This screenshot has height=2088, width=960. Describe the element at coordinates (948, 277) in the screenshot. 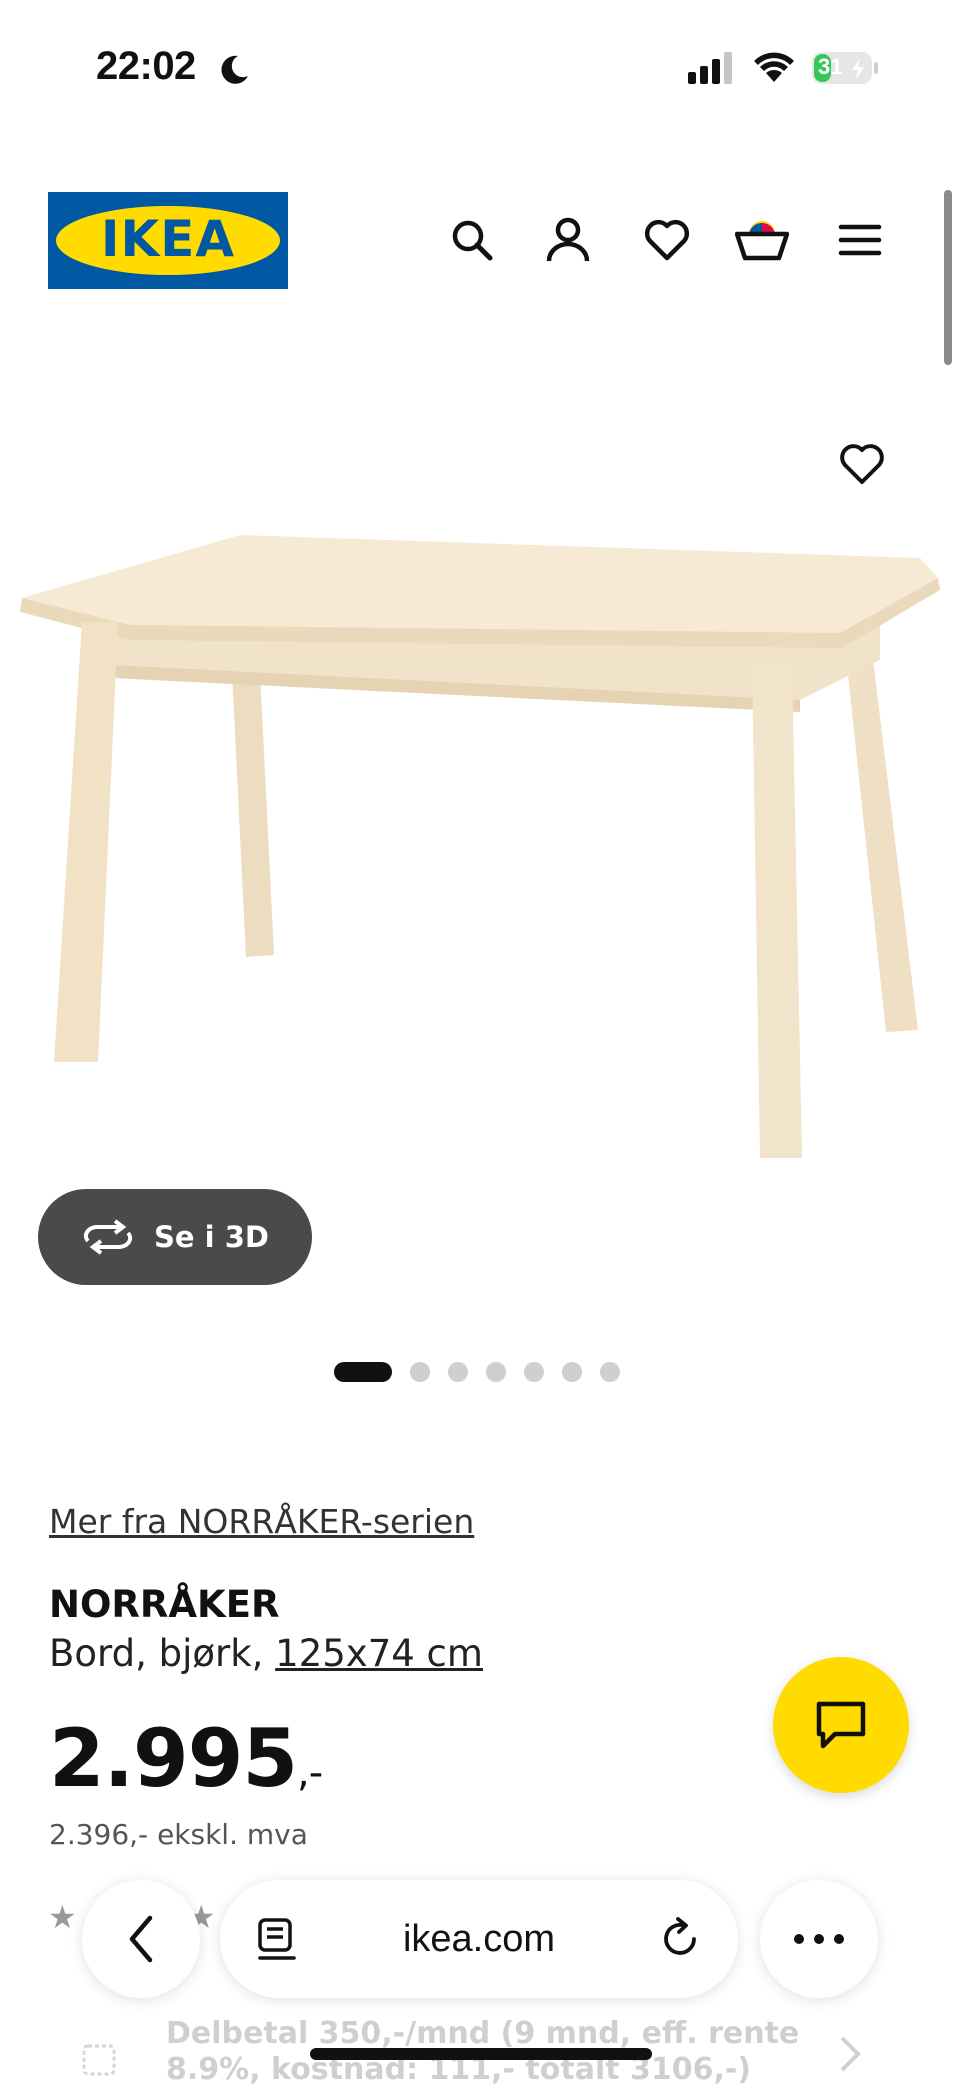

I see `page-scrollbar` at that location.